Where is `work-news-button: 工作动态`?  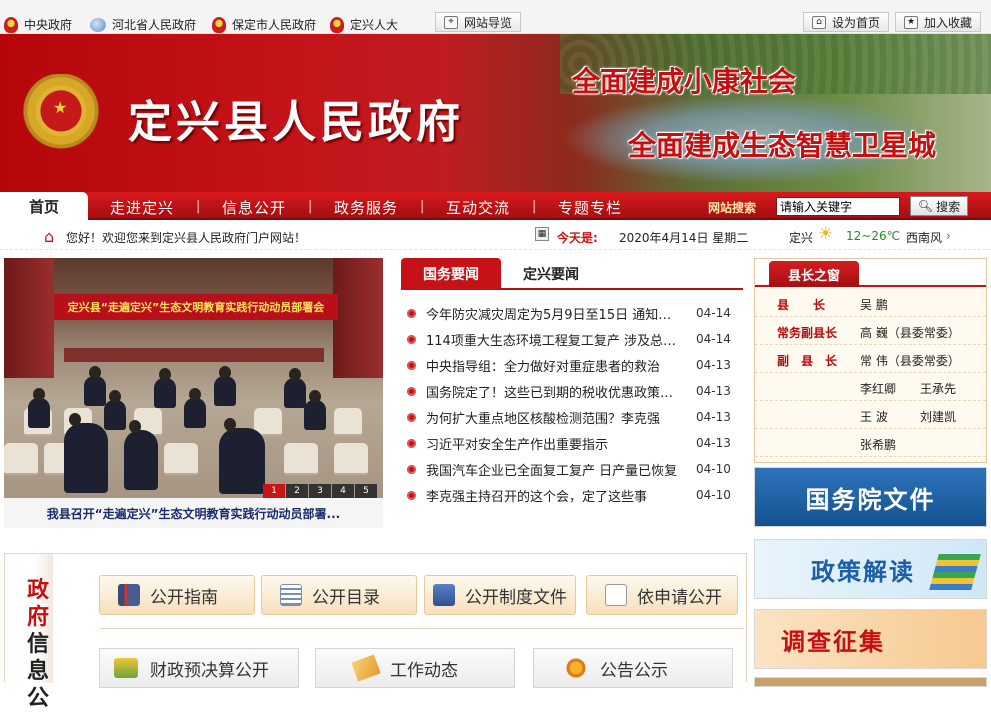
work-news-button: 工作动态 is located at coordinates (415, 668).